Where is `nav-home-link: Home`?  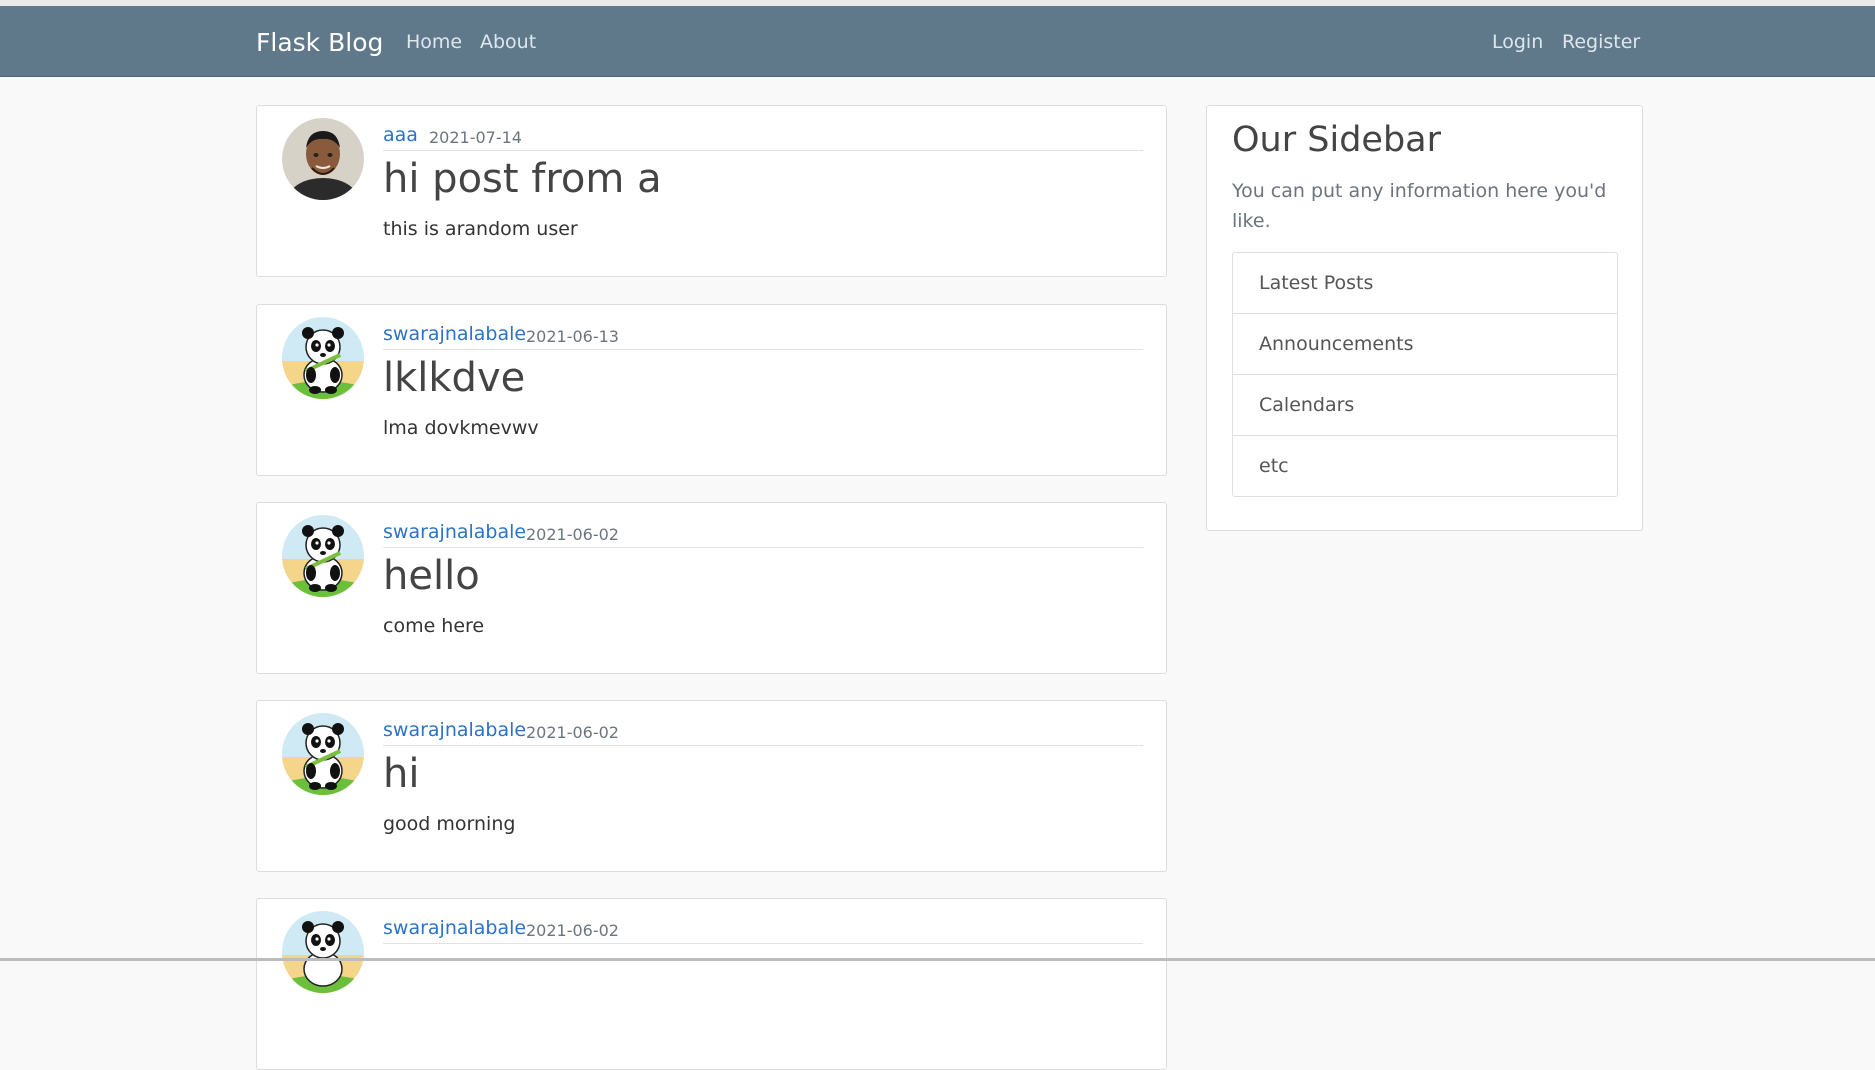 nav-home-link: Home is located at coordinates (434, 42).